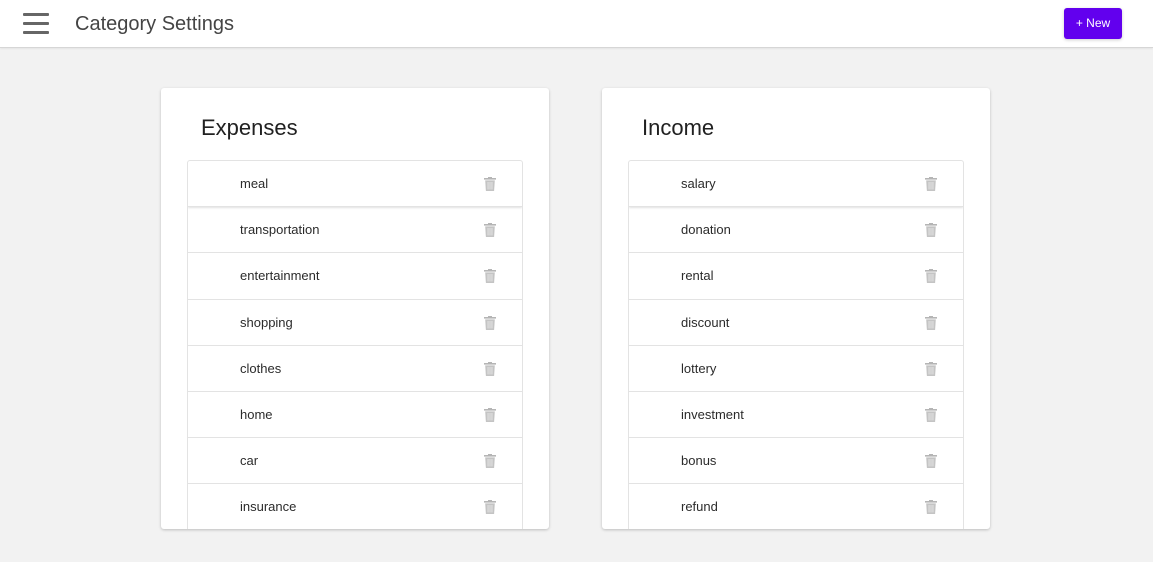 Image resolution: width=1153 pixels, height=562 pixels. What do you see at coordinates (266, 322) in the screenshot?
I see `category-label: shopping` at bounding box center [266, 322].